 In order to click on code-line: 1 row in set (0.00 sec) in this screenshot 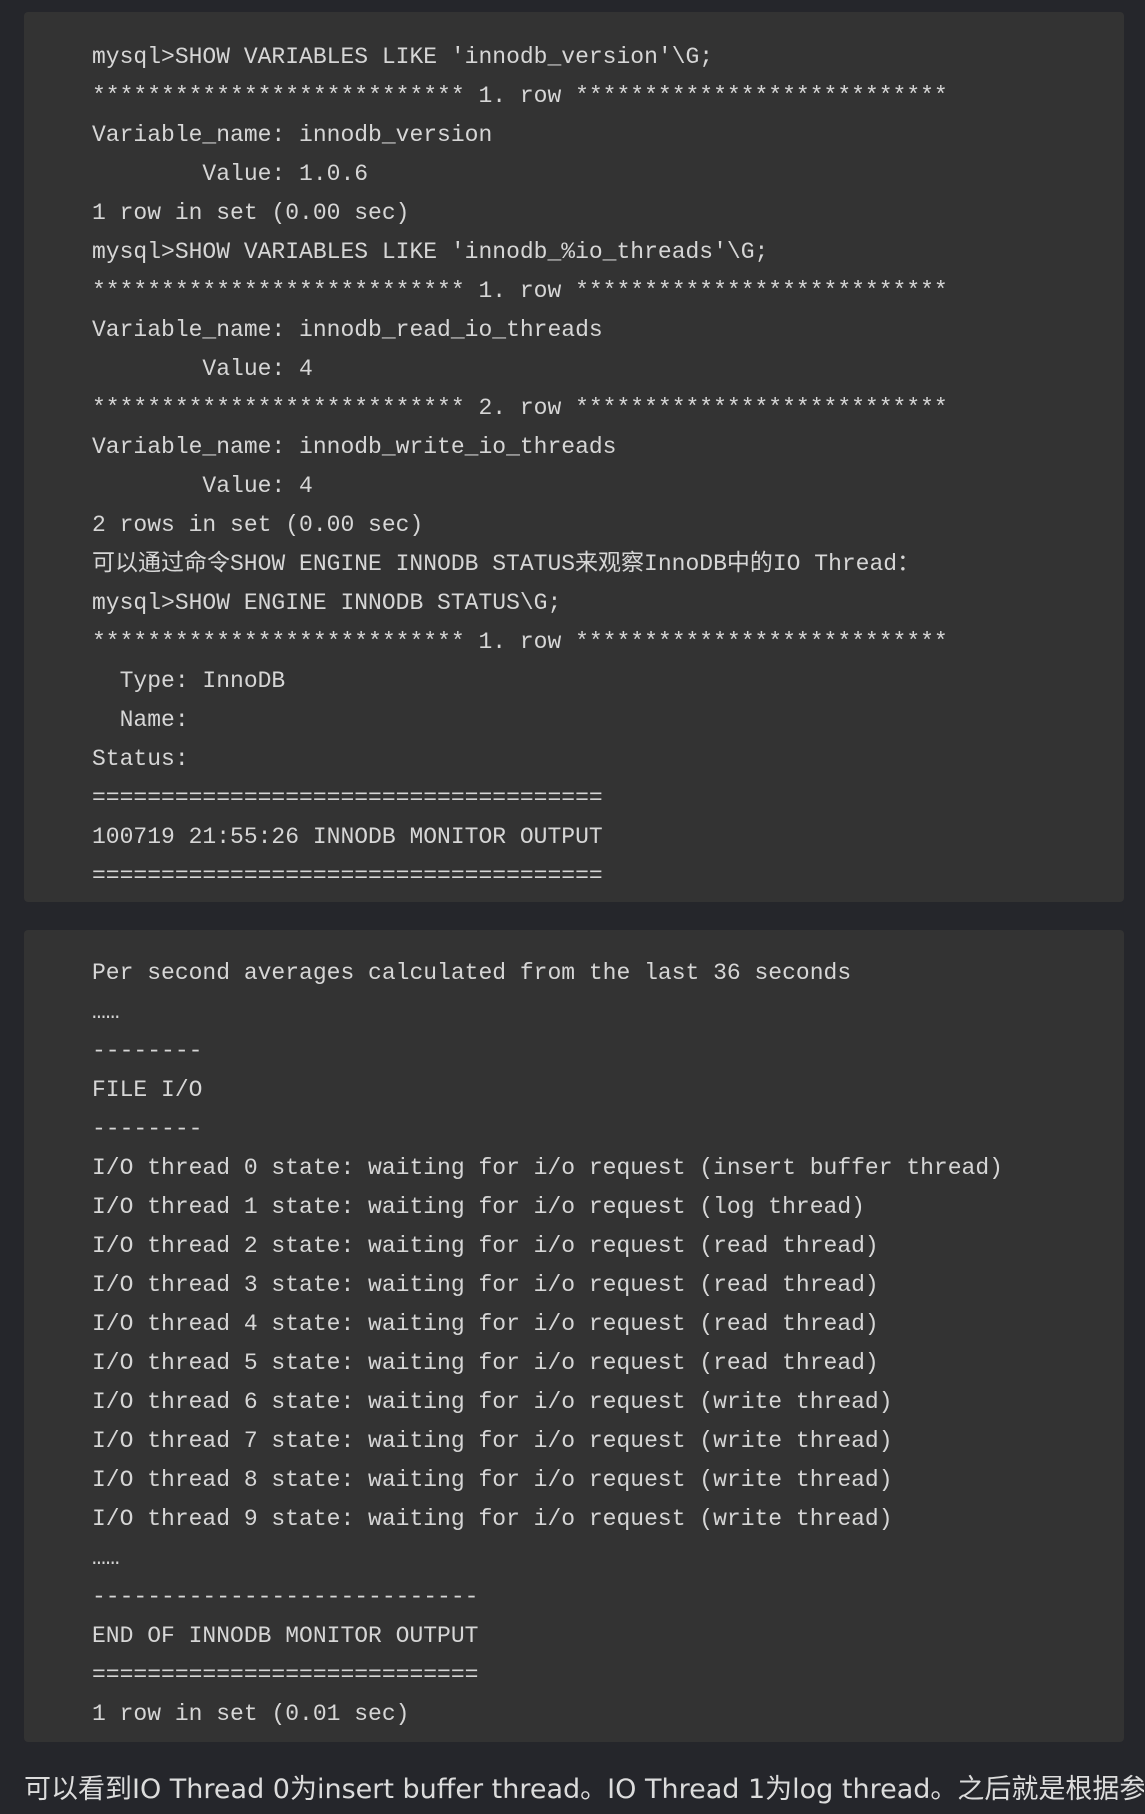, I will do `click(251, 213)`.